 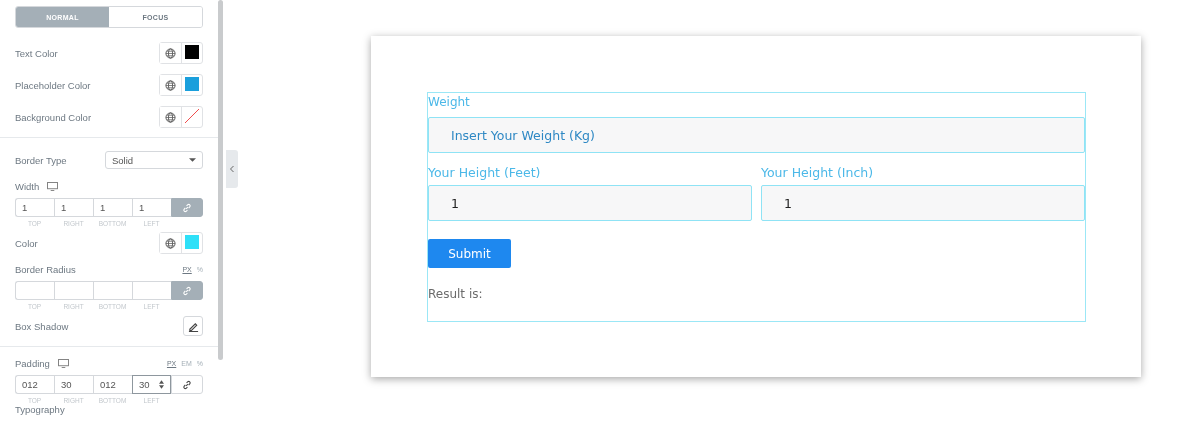 What do you see at coordinates (193, 326) in the screenshot?
I see `edit-icon` at bounding box center [193, 326].